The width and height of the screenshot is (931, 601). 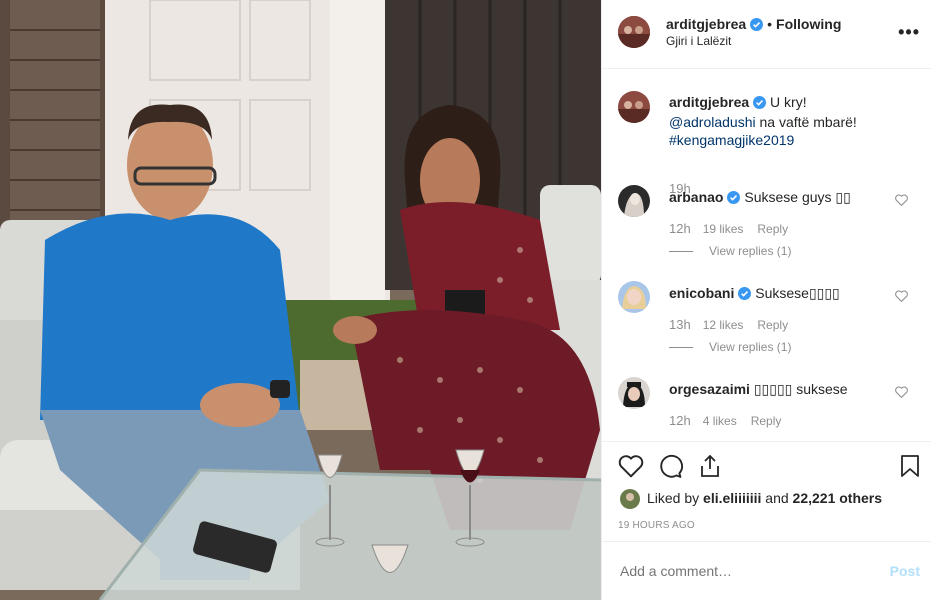 I want to click on comment-meta: 13h 12 likes Reply, so click(x=735, y=324).